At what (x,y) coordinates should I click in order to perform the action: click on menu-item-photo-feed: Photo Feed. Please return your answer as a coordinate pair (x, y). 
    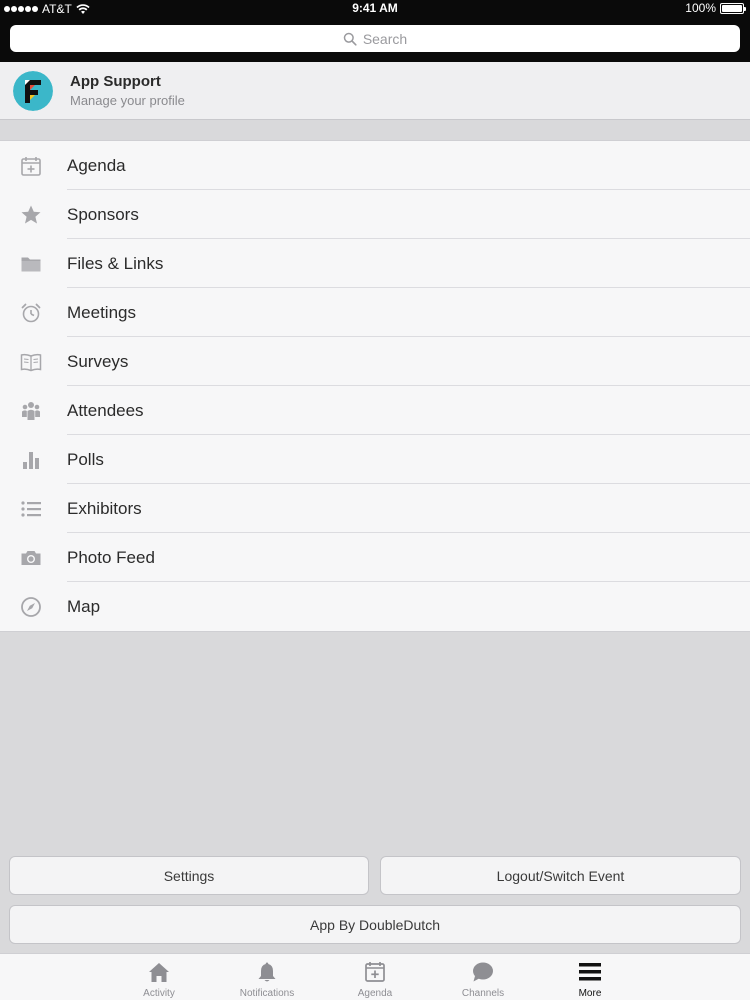
    Looking at the image, I should click on (375, 557).